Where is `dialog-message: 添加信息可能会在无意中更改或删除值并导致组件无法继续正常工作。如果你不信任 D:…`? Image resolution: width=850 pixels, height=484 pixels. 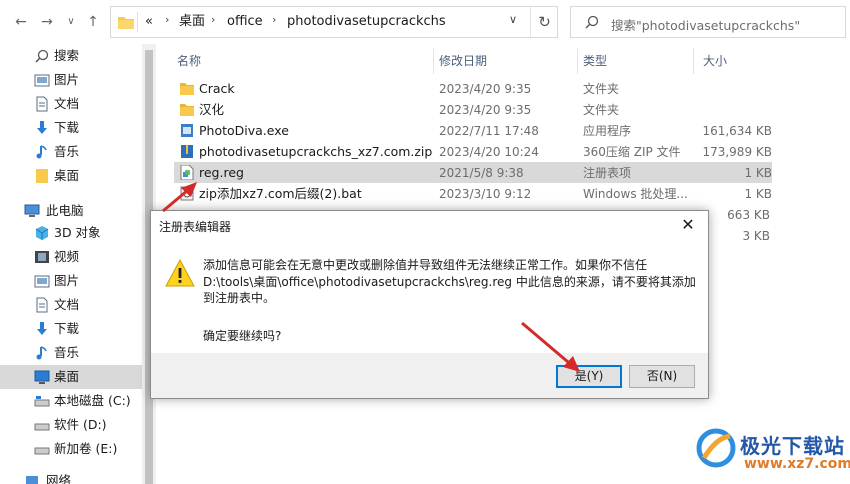
dialog-message: 添加信息可能会在无意中更改或删除值并导致组件无法继续正常工作。如果你不信任 D:… is located at coordinates (449, 281).